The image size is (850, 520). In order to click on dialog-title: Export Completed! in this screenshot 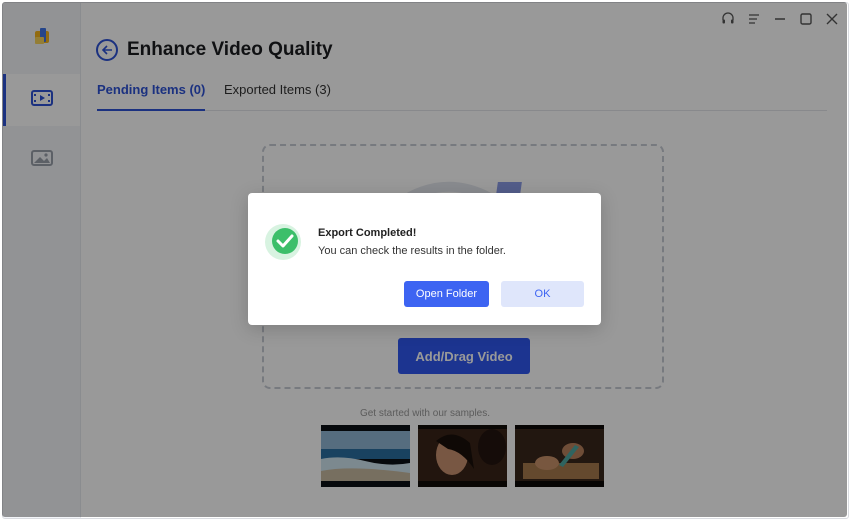, I will do `click(367, 233)`.